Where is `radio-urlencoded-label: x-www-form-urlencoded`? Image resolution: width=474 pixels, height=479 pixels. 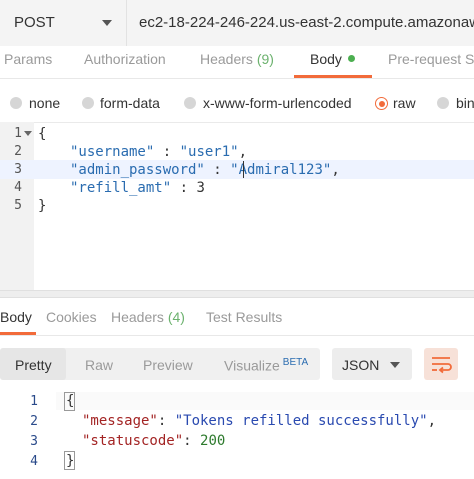
radio-urlencoded-label: x-www-form-urlencoded is located at coordinates (277, 103).